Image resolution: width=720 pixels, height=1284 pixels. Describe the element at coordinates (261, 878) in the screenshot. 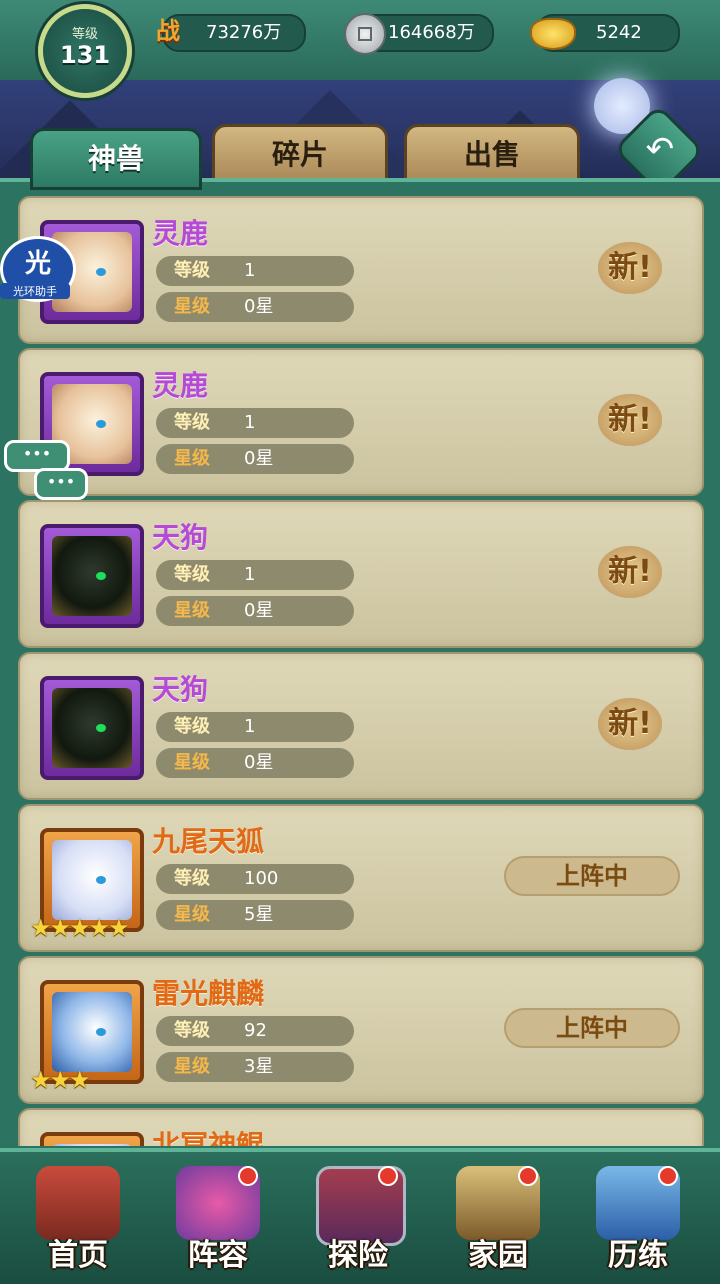

I see `level-value: 100` at that location.